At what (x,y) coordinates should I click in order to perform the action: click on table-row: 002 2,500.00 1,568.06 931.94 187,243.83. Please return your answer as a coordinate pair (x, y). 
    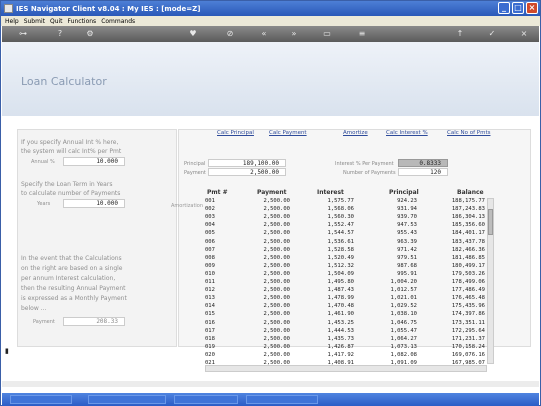
    Looking at the image, I should click on (346, 210).